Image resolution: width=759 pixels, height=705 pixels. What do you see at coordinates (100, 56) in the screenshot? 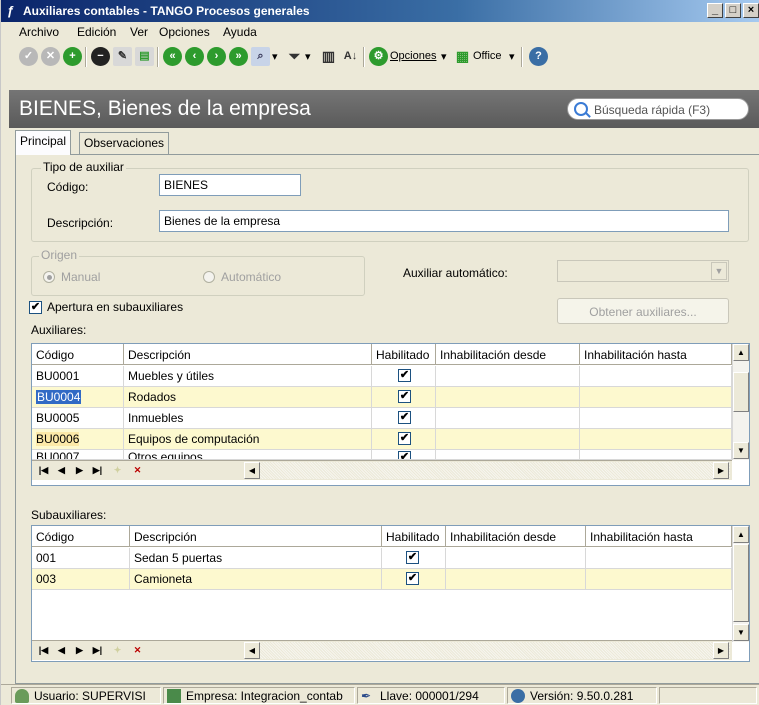
I see `delete-icon: −` at bounding box center [100, 56].